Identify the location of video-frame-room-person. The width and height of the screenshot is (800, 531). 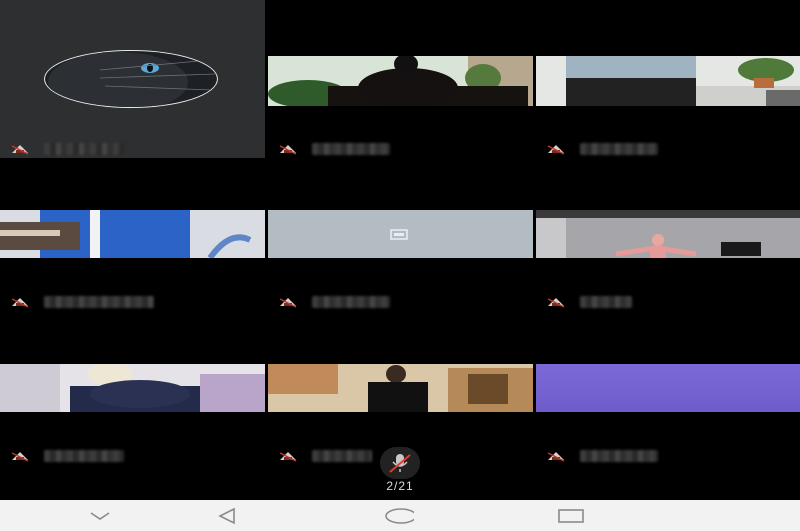
(668, 234).